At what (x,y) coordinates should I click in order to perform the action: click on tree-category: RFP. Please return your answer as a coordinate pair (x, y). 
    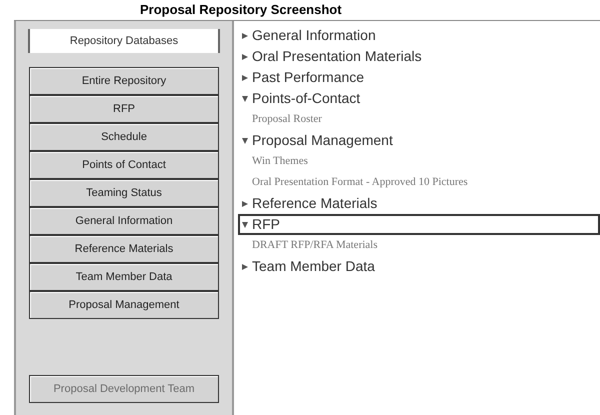
    Looking at the image, I should click on (419, 224).